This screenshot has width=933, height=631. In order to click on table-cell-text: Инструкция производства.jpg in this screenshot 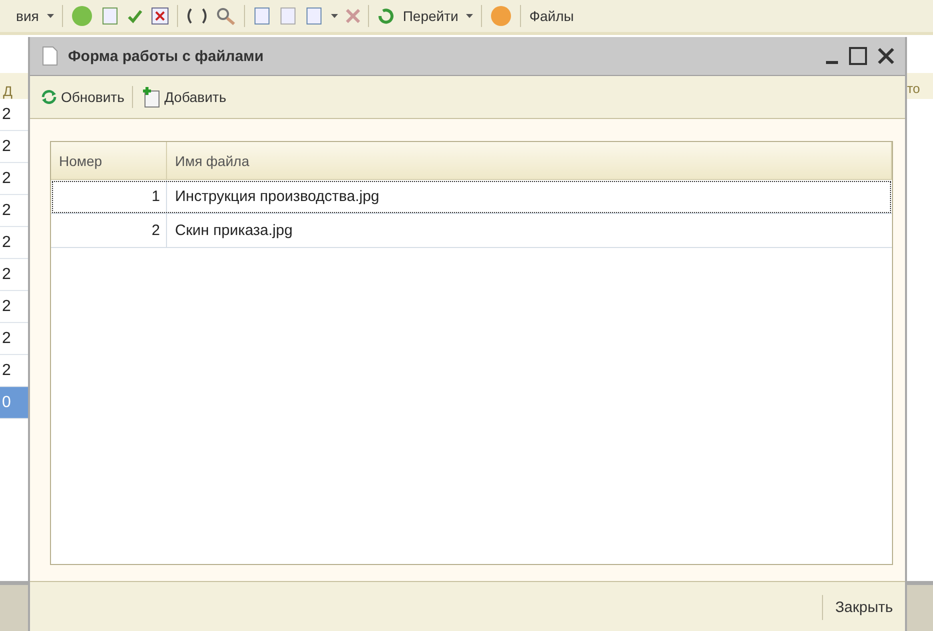, I will do `click(277, 197)`.